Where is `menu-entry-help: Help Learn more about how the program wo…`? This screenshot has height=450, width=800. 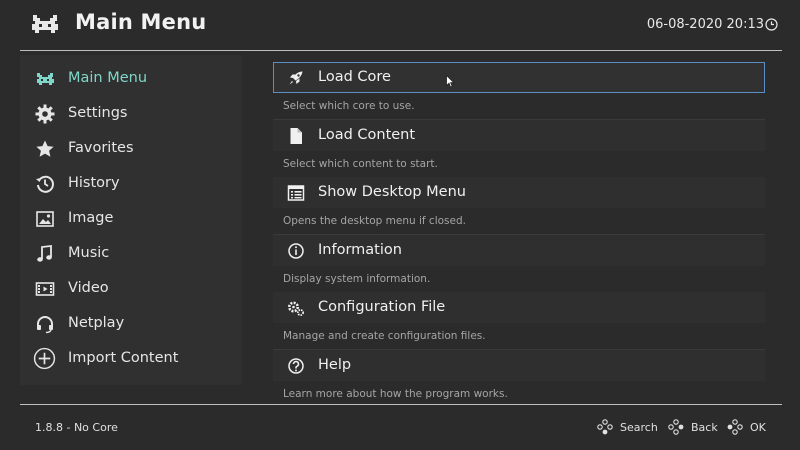 menu-entry-help: Help Learn more about how the program wo… is located at coordinates (520, 378).